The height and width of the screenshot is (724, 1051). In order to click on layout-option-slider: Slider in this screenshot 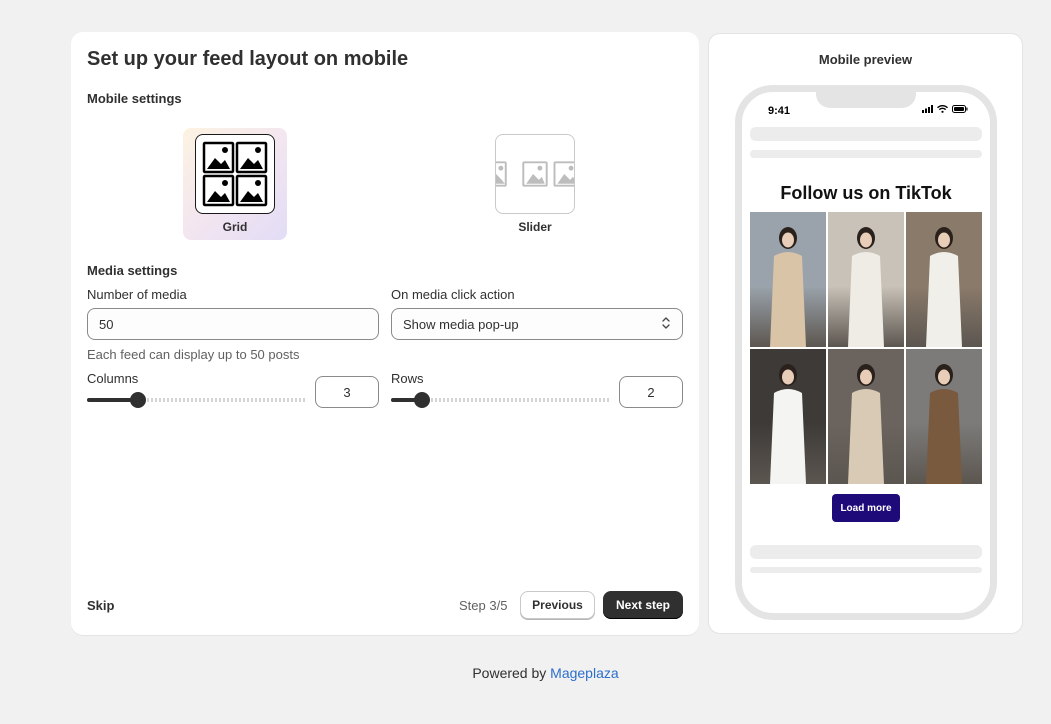, I will do `click(535, 184)`.